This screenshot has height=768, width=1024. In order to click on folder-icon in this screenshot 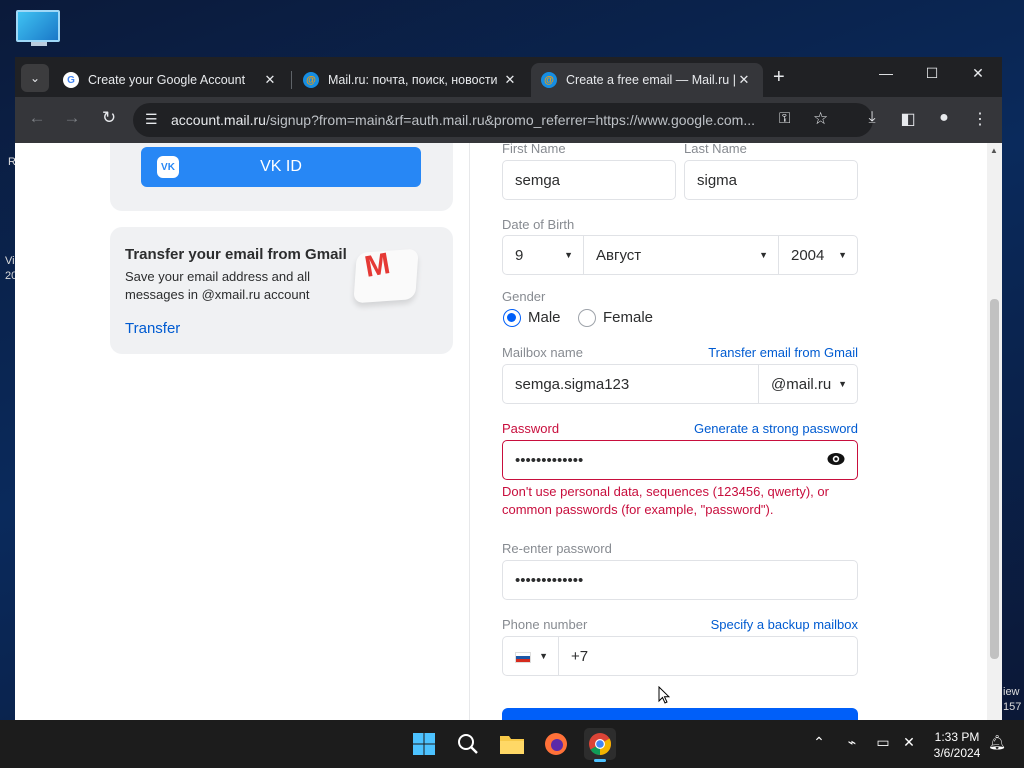, I will do `click(512, 745)`.